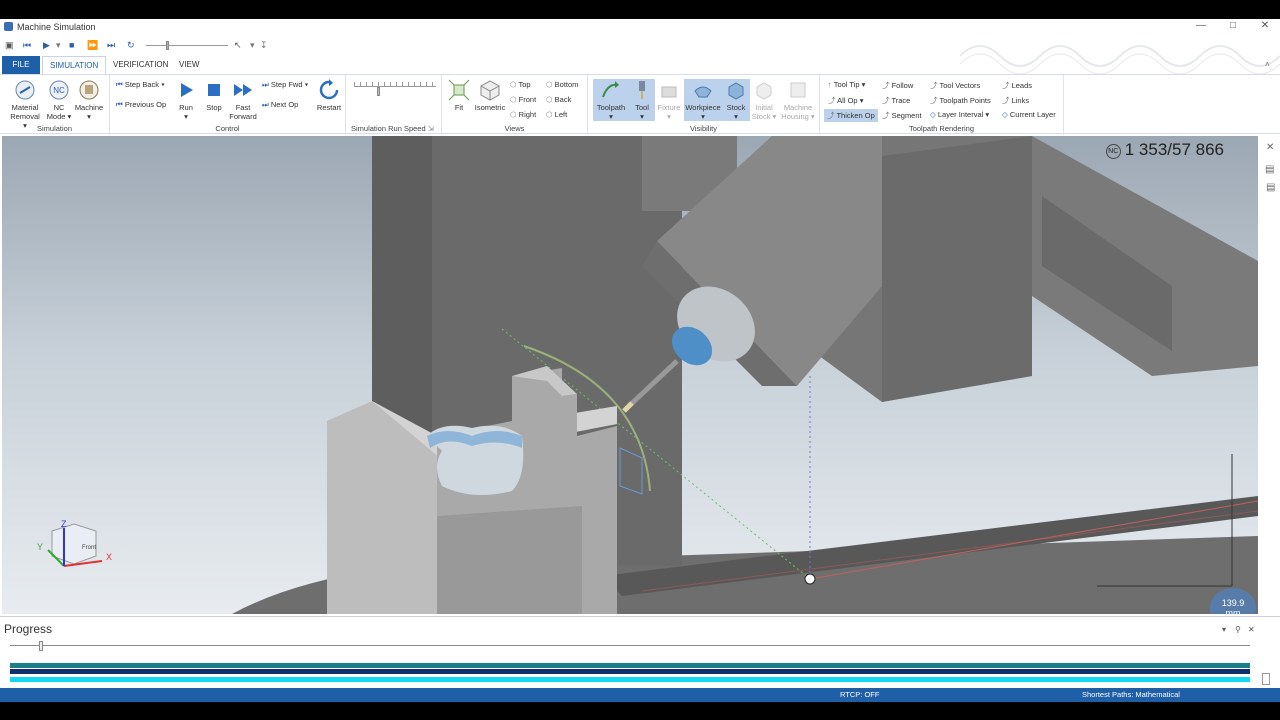  What do you see at coordinates (388, 128) in the screenshot?
I see `speed-label-text: Simulation Run Speed` at bounding box center [388, 128].